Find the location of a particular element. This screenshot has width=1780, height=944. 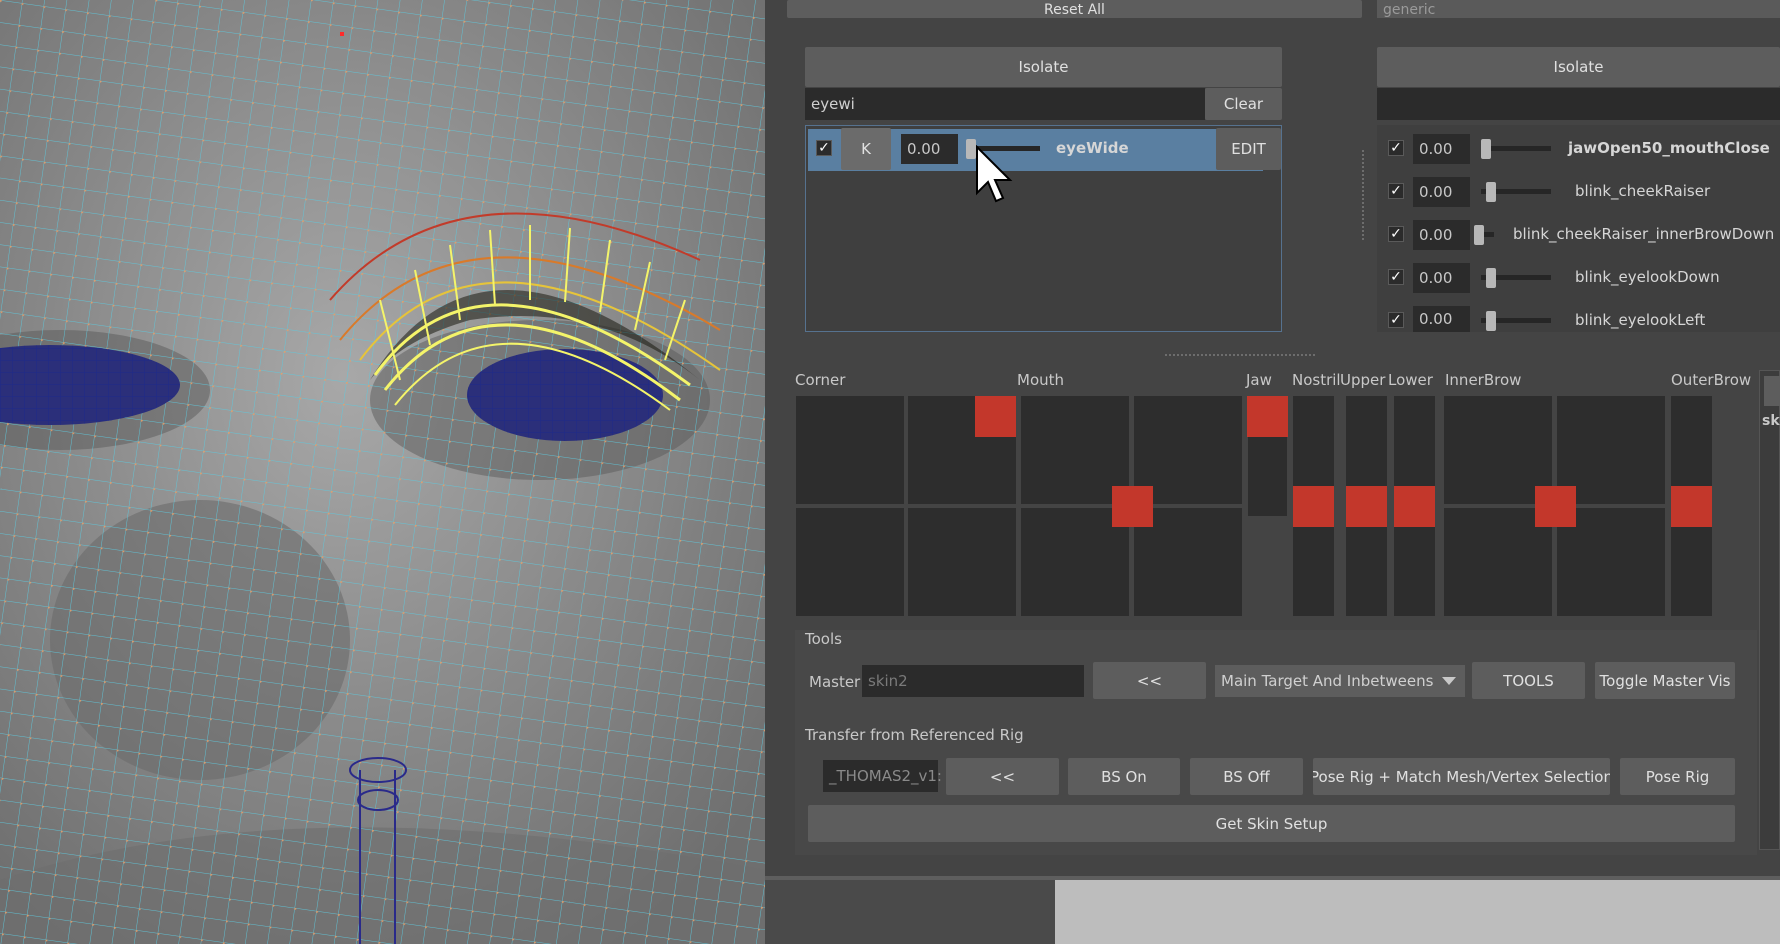

background-window-area is located at coordinates (1417, 912).